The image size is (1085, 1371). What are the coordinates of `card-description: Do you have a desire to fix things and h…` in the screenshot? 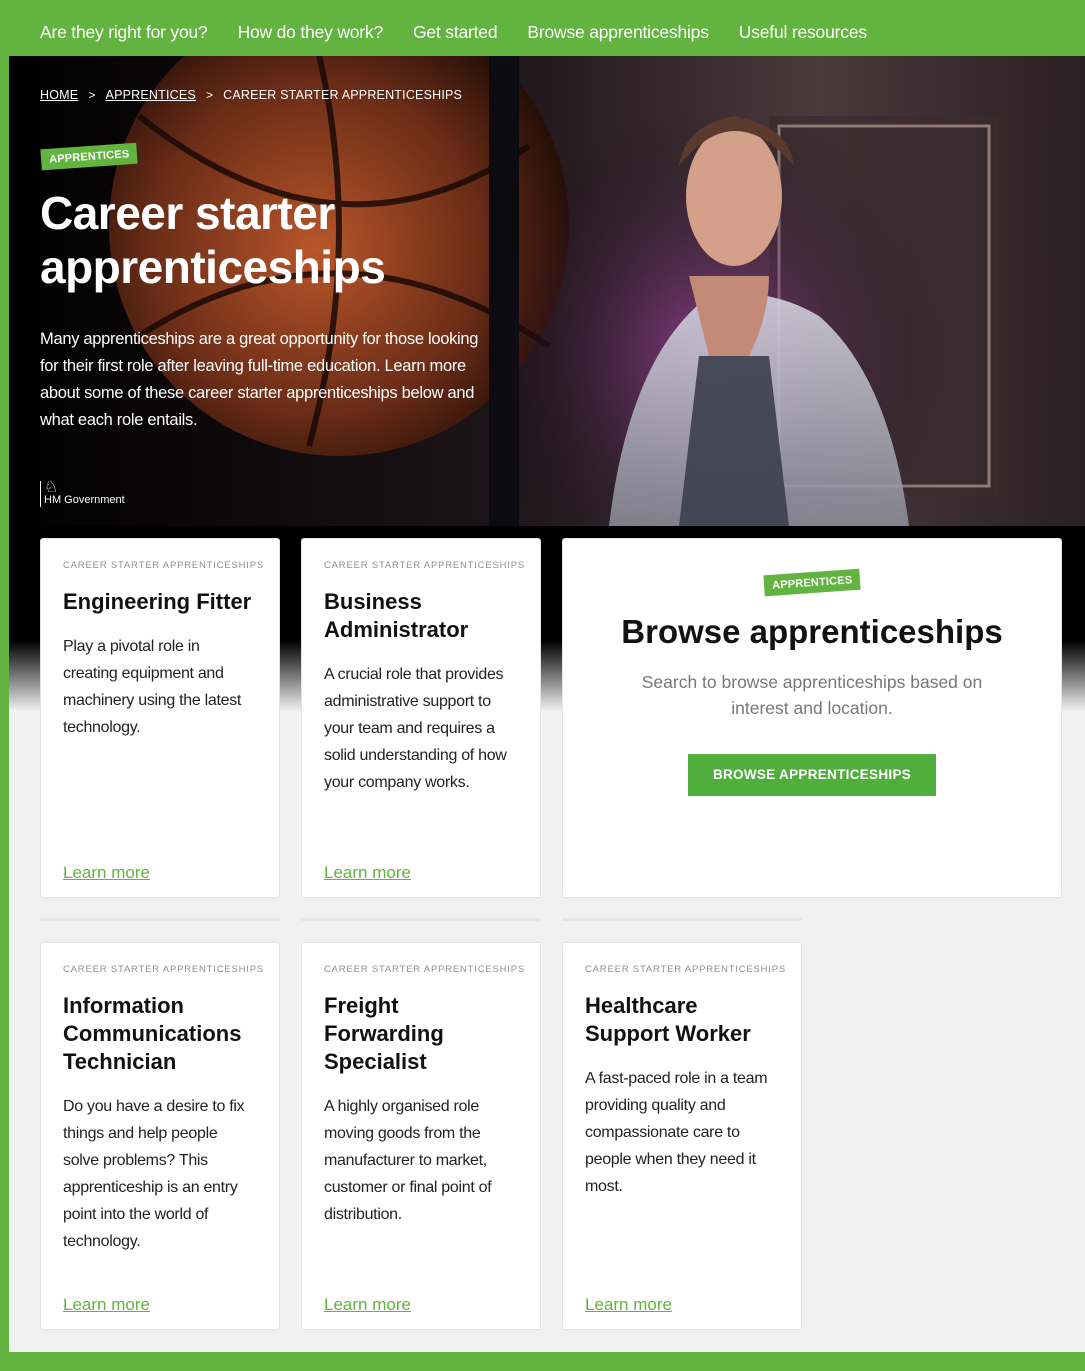 It's located at (154, 1174).